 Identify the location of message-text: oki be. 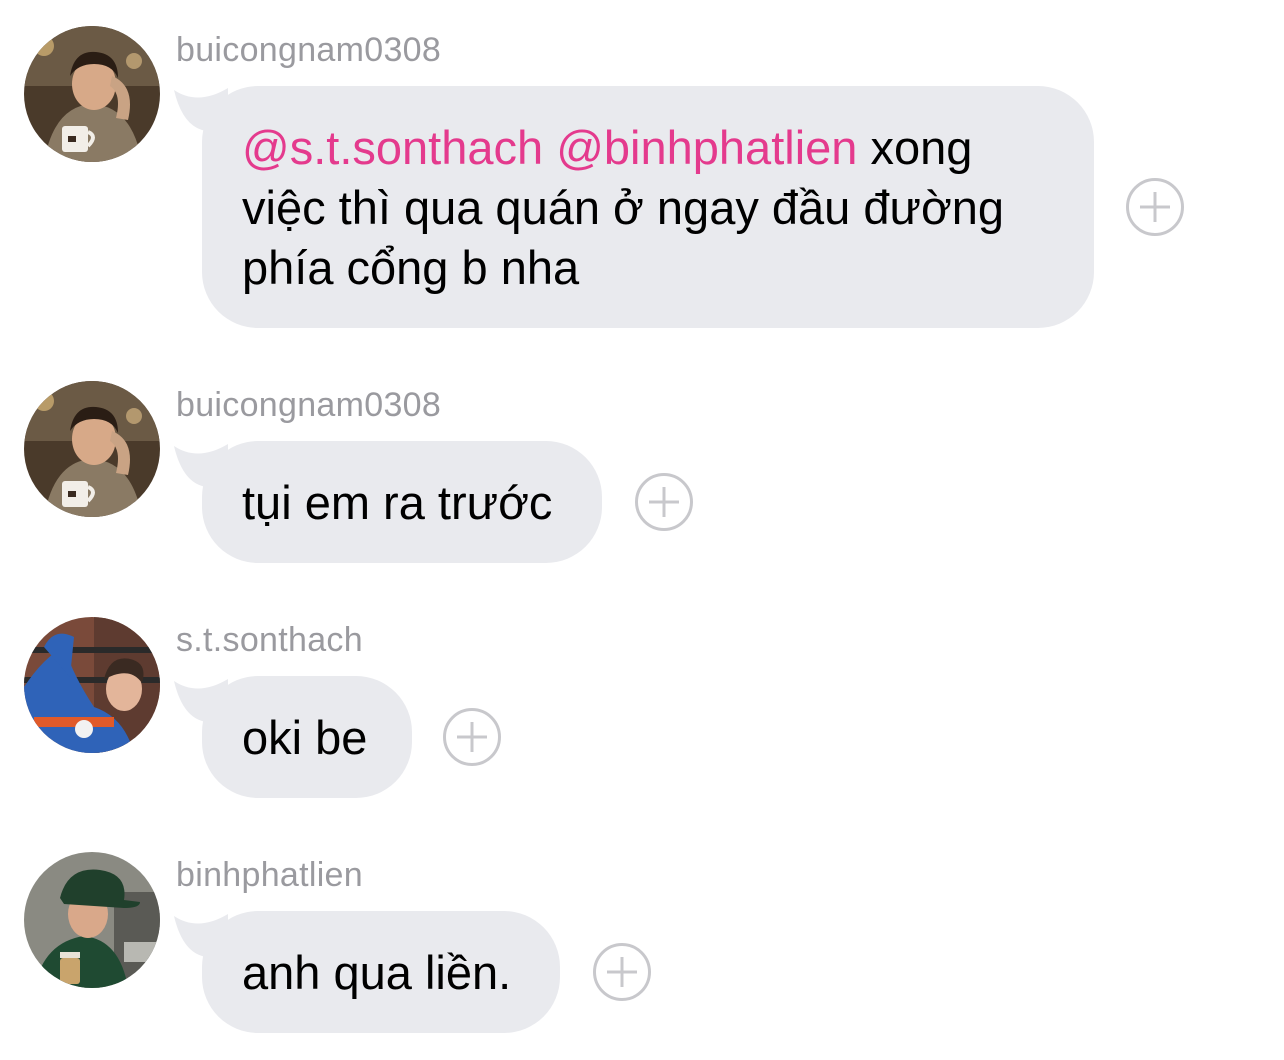
(305, 737).